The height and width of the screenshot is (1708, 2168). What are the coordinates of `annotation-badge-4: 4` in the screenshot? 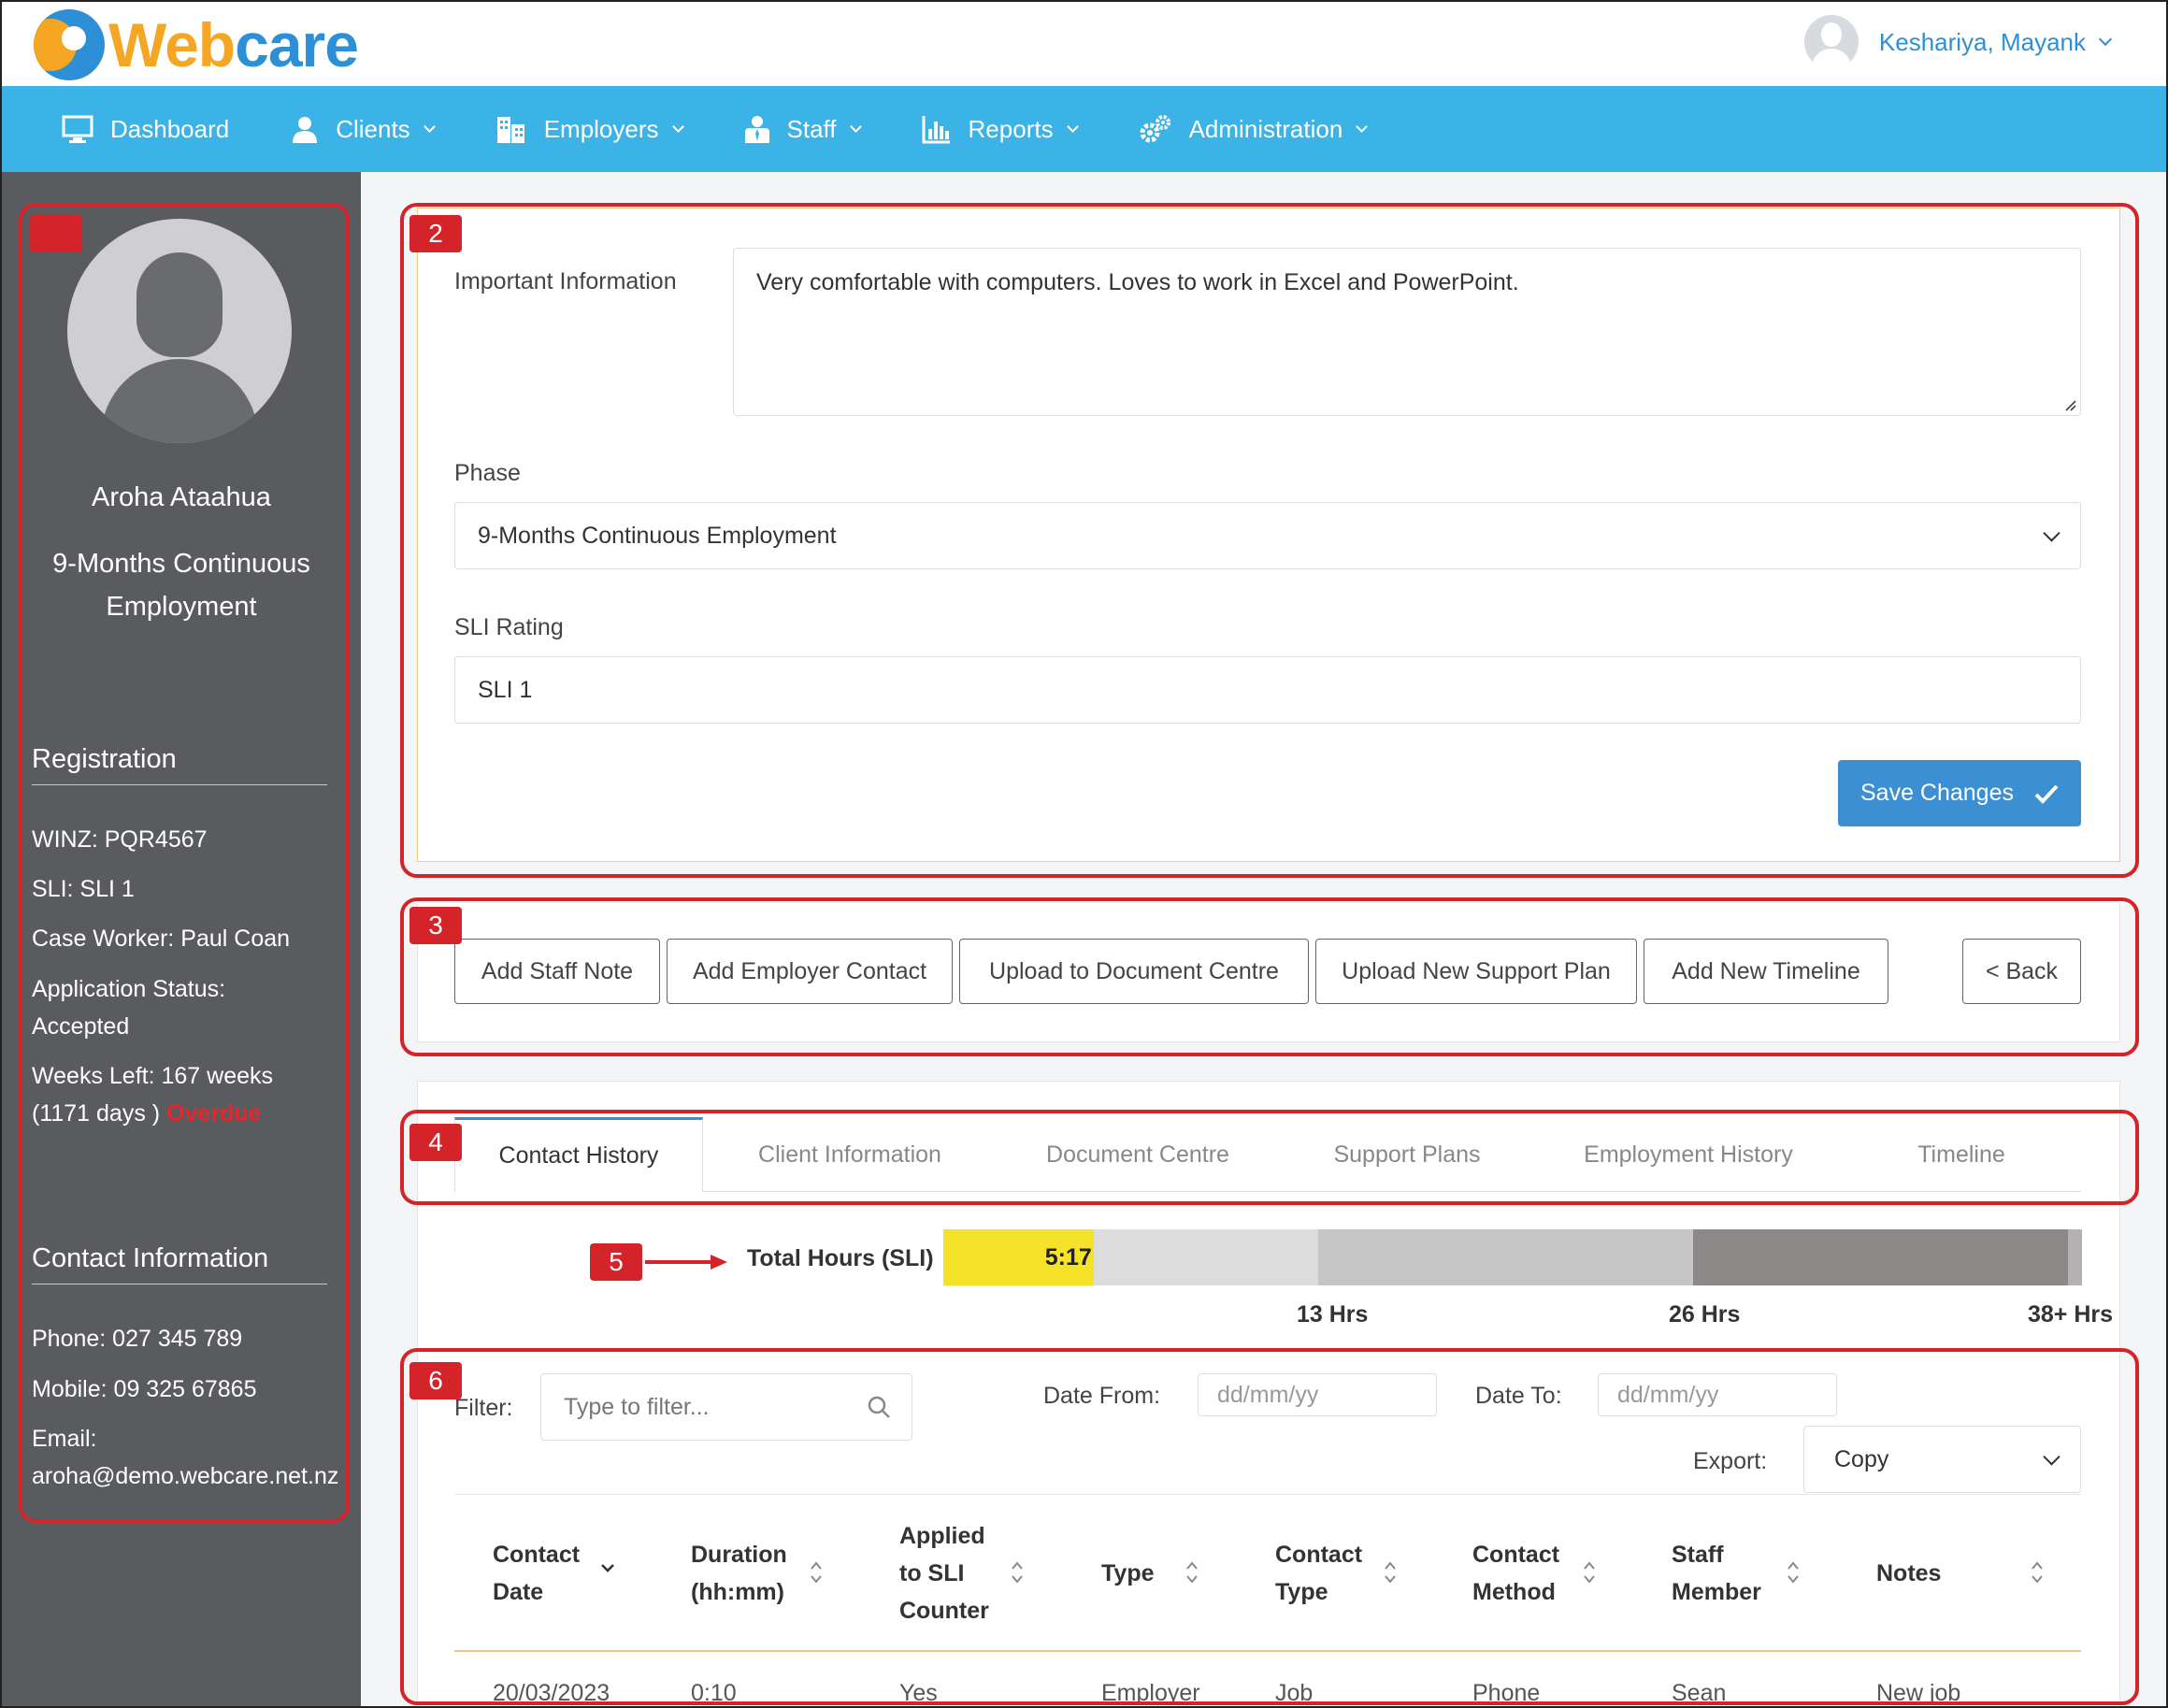 It's located at (435, 1142).